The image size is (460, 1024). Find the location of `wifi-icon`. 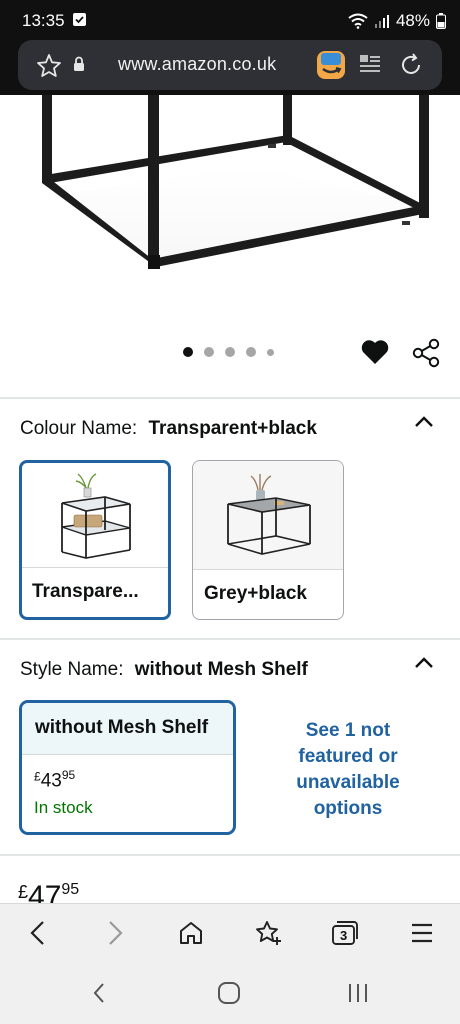

wifi-icon is located at coordinates (358, 21).